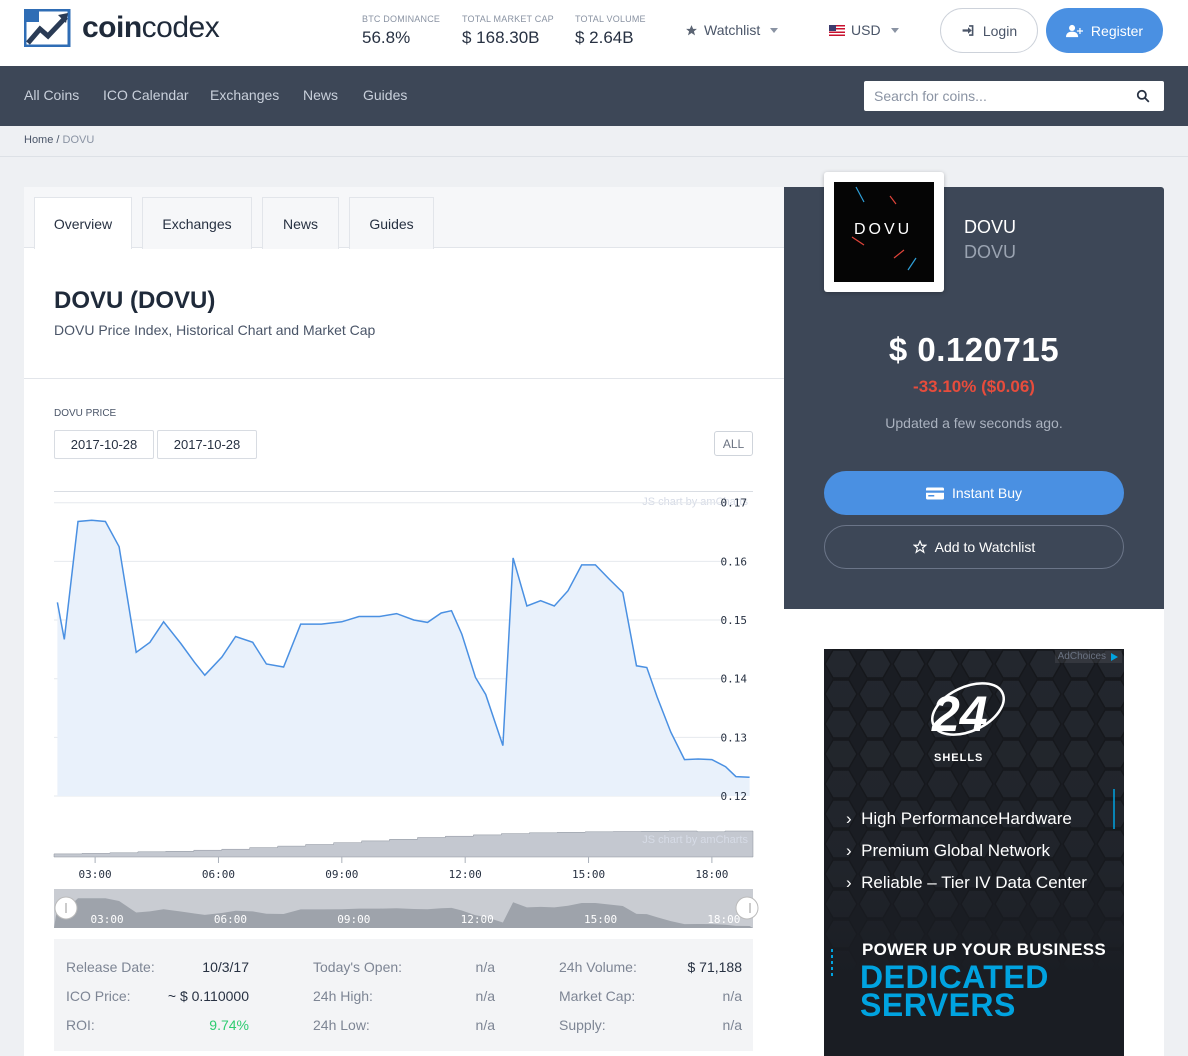  Describe the element at coordinates (999, 96) in the screenshot. I see `search-input` at that location.